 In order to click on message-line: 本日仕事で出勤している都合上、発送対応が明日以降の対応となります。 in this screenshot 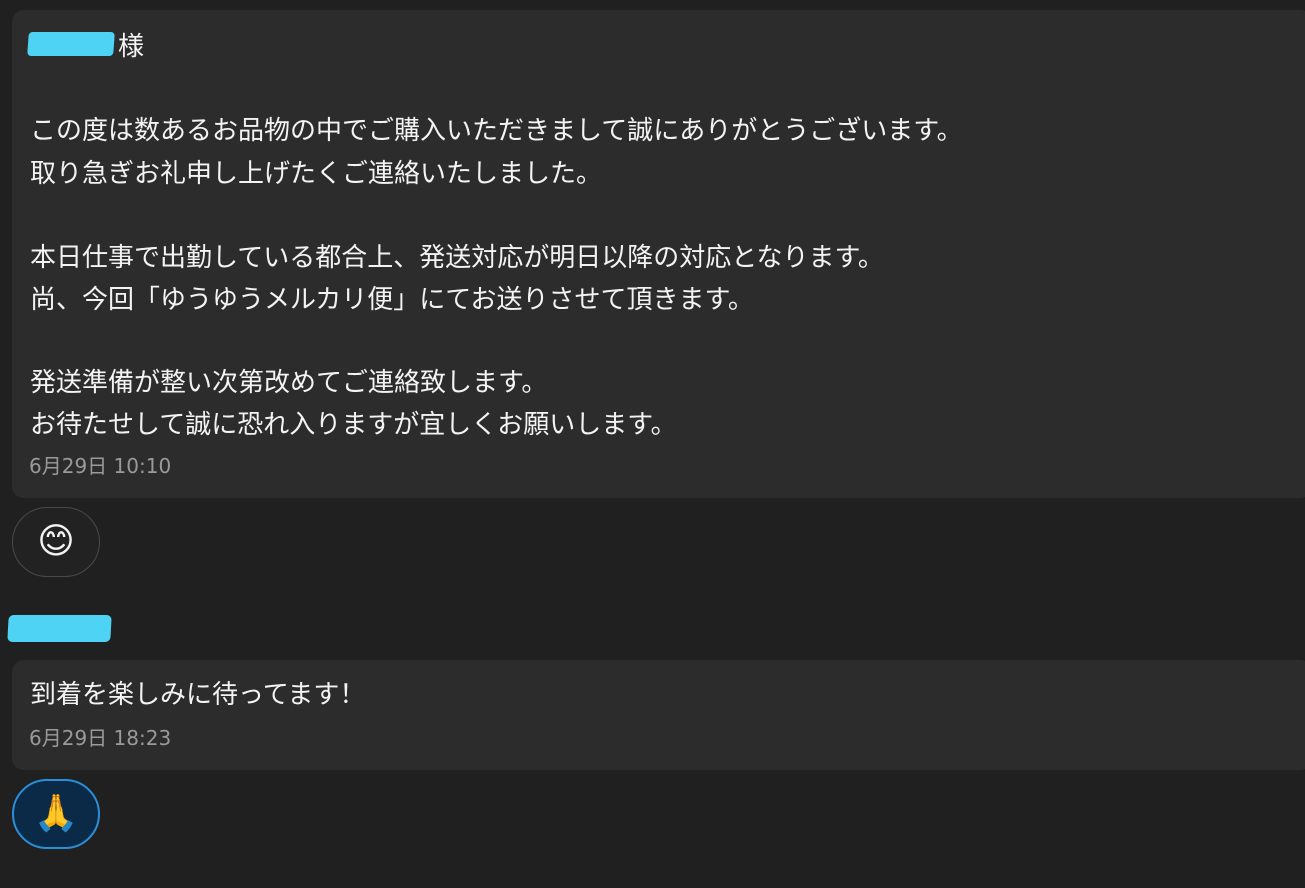, I will do `click(457, 258)`.